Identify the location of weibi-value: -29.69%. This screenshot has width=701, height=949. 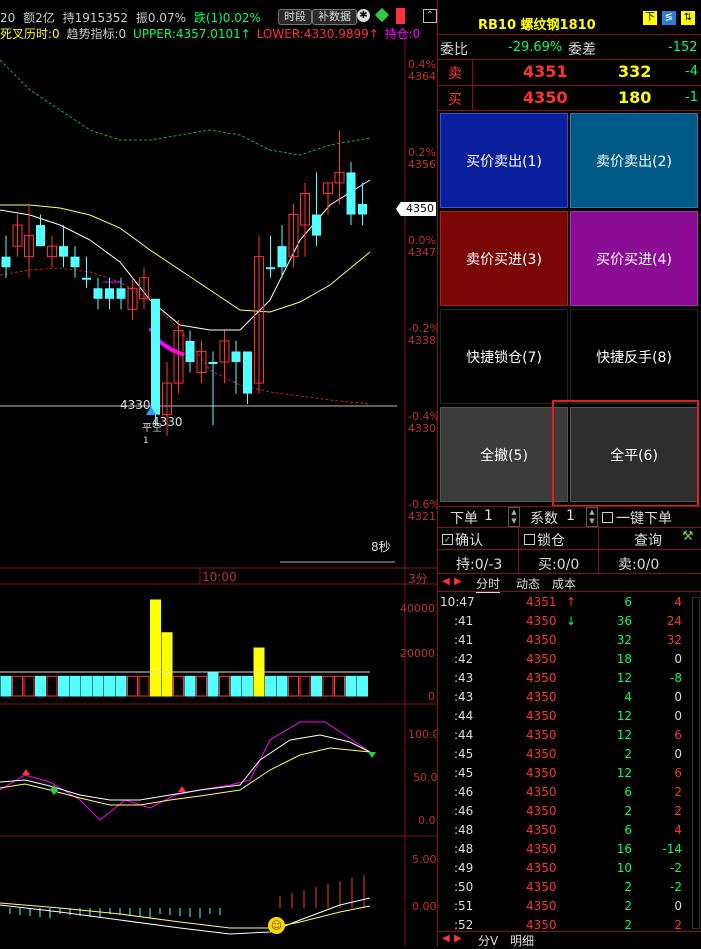
(535, 47).